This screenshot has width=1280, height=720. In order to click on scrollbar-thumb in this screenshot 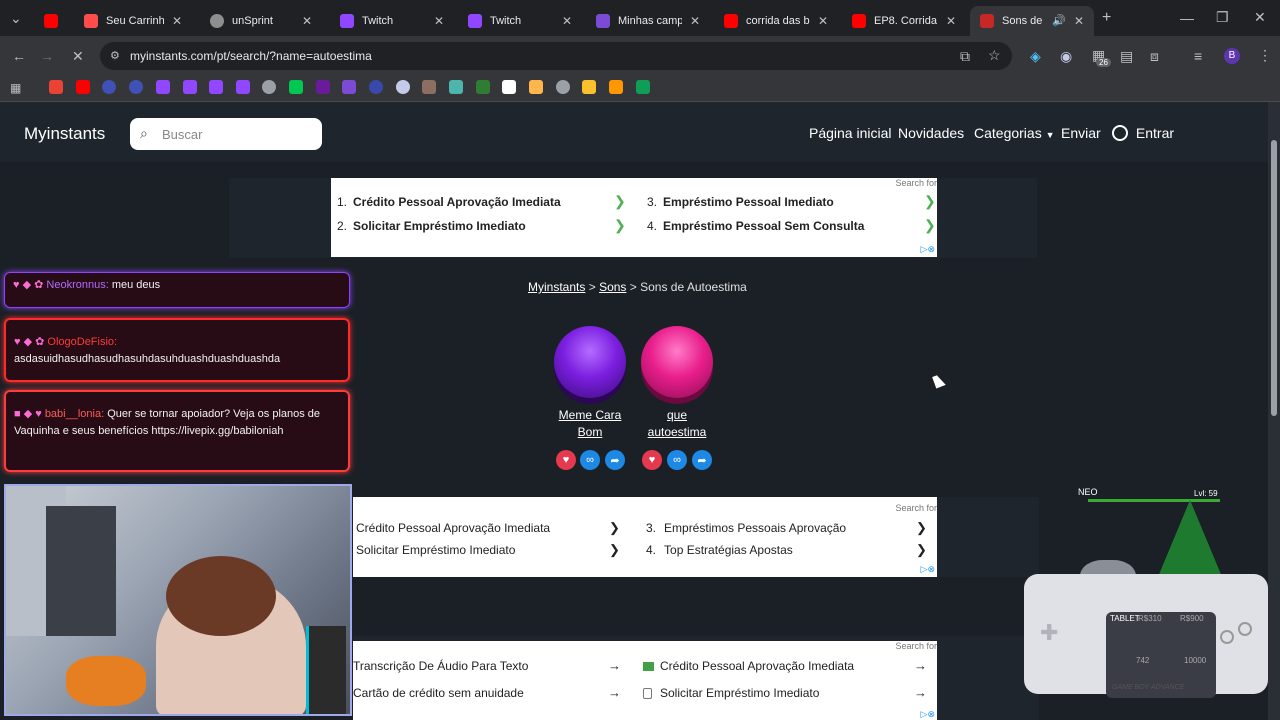, I will do `click(1274, 278)`.